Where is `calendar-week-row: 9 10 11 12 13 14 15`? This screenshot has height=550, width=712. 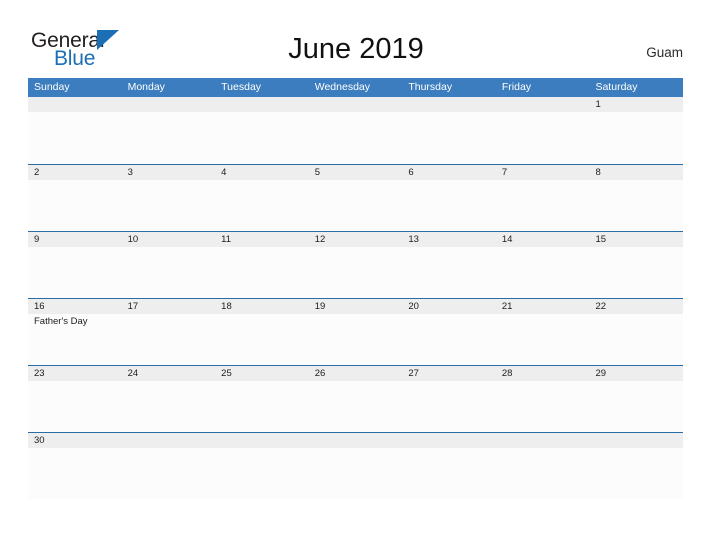 calendar-week-row: 9 10 11 12 13 14 15 is located at coordinates (356, 264).